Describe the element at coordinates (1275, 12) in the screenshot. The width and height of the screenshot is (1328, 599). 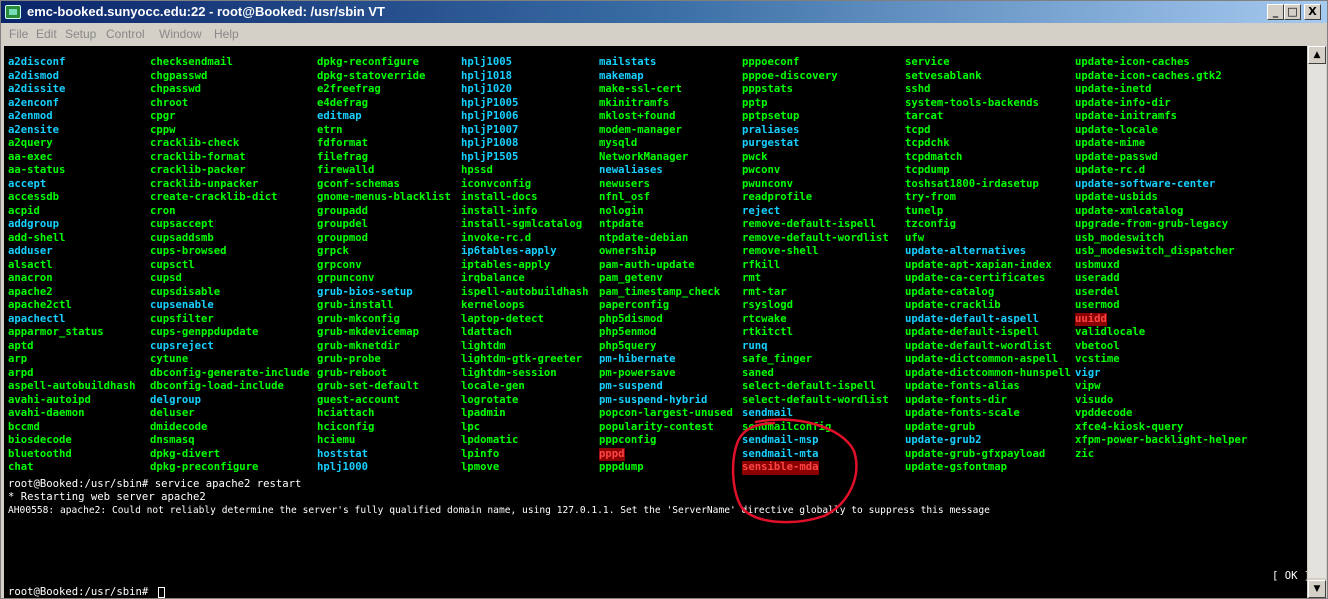
I see `minimize-button: _` at that location.